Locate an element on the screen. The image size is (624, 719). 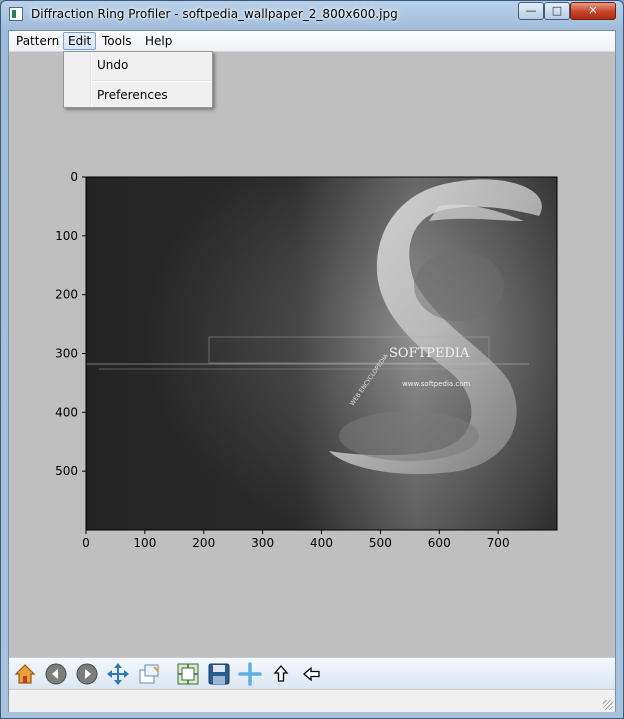
menu-bar: Pattern Edit Tools Help is located at coordinates (312, 41).